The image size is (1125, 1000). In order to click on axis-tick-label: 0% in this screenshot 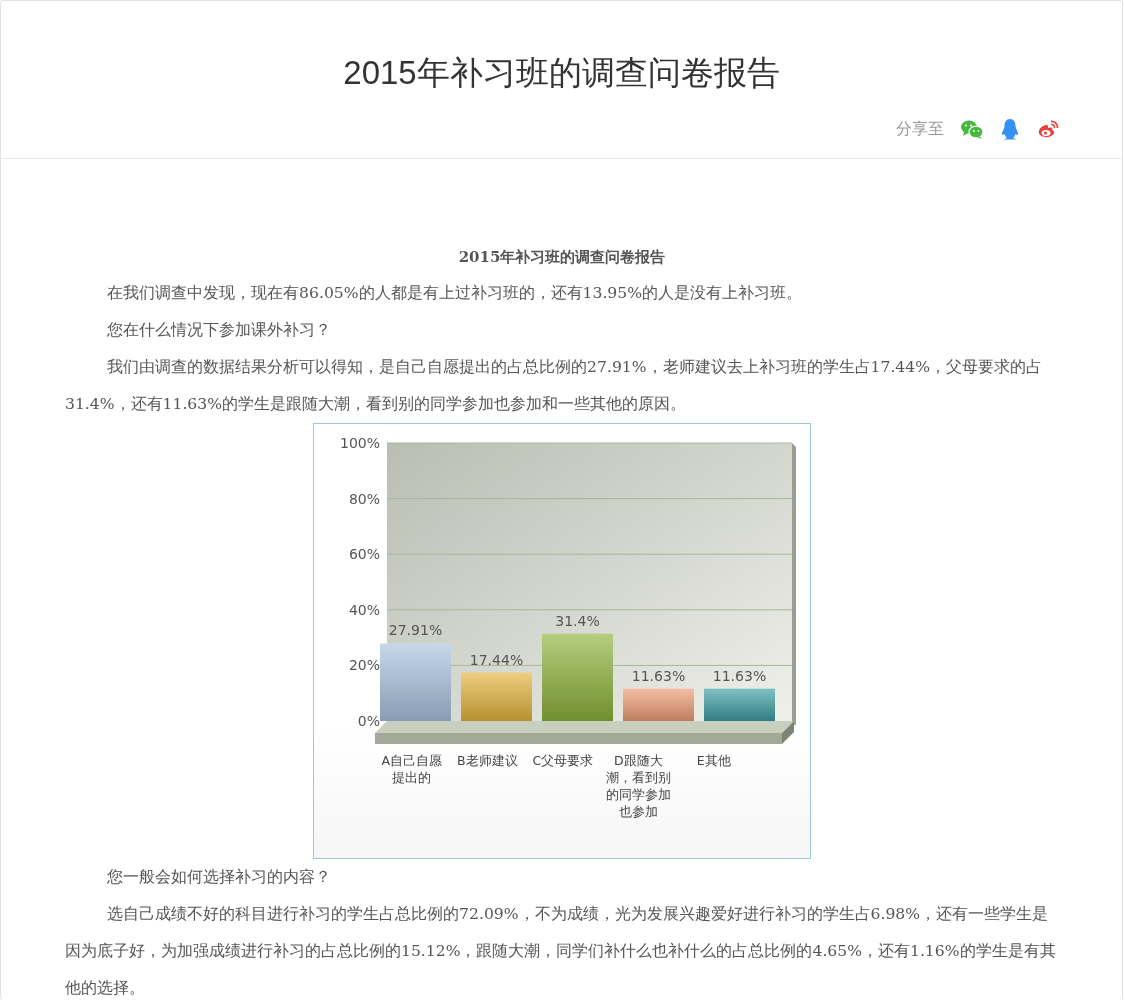, I will do `click(368, 721)`.